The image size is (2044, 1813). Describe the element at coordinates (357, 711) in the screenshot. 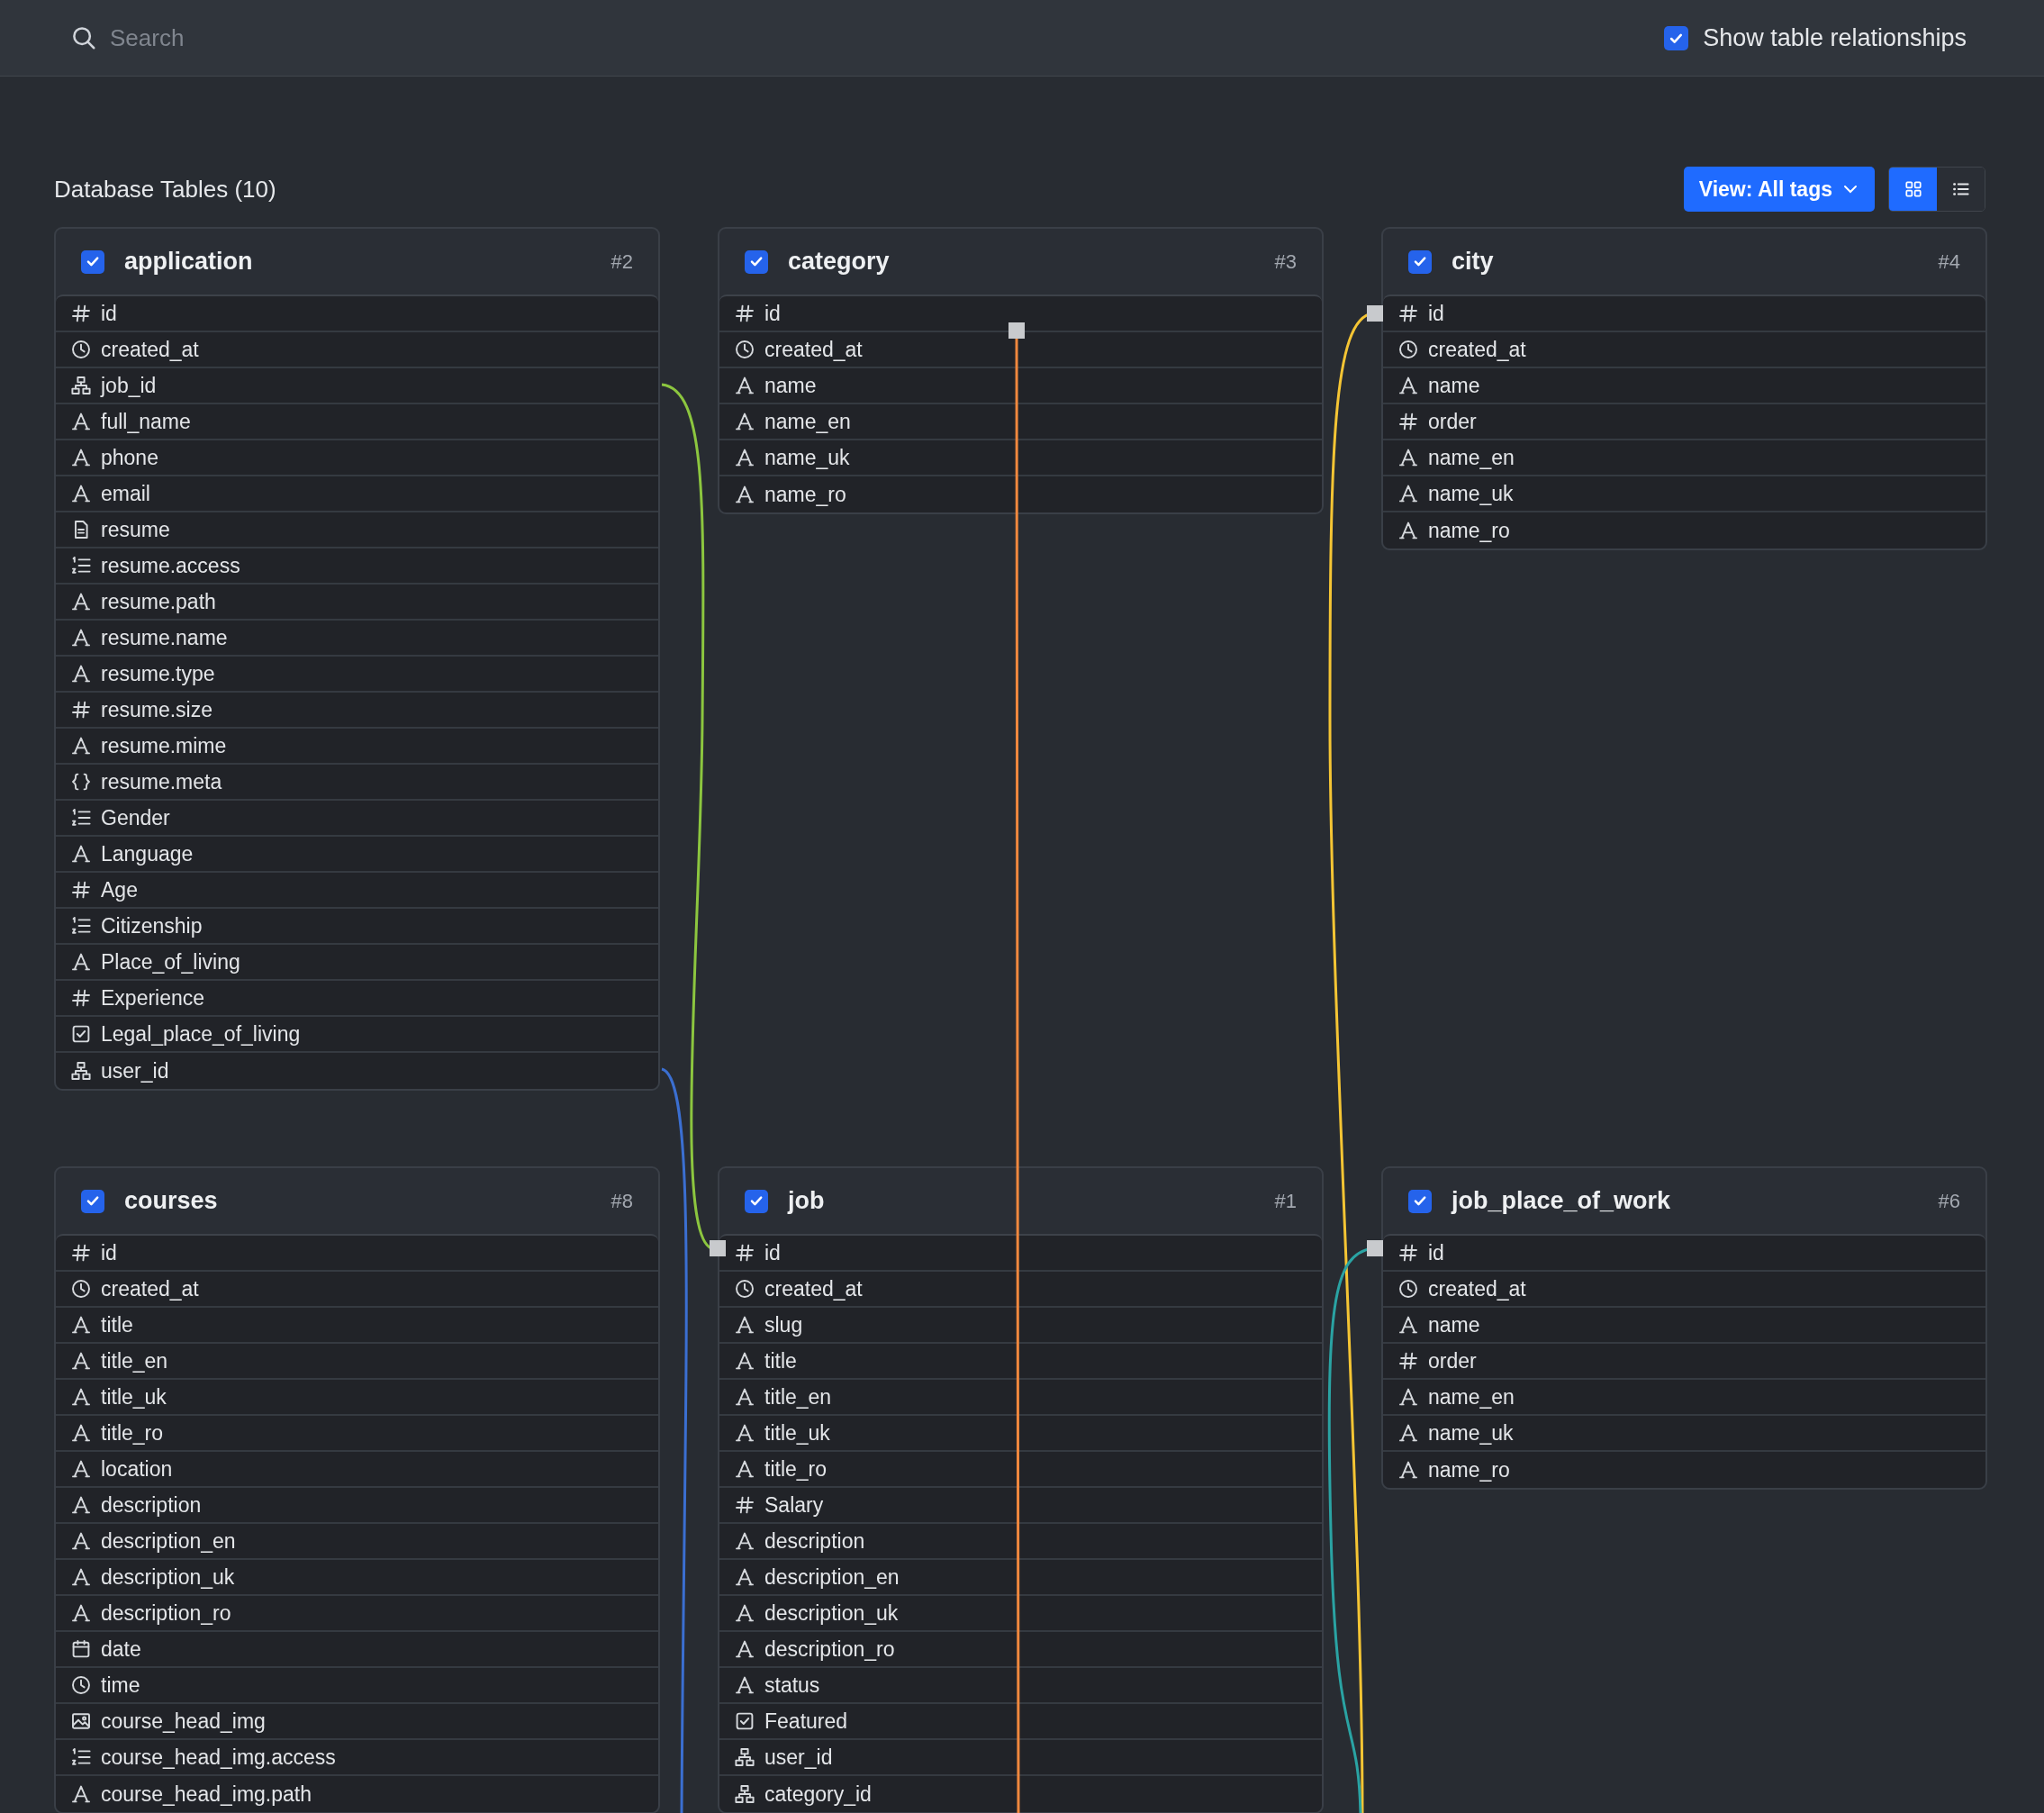

I see `field-row: resume.size` at that location.